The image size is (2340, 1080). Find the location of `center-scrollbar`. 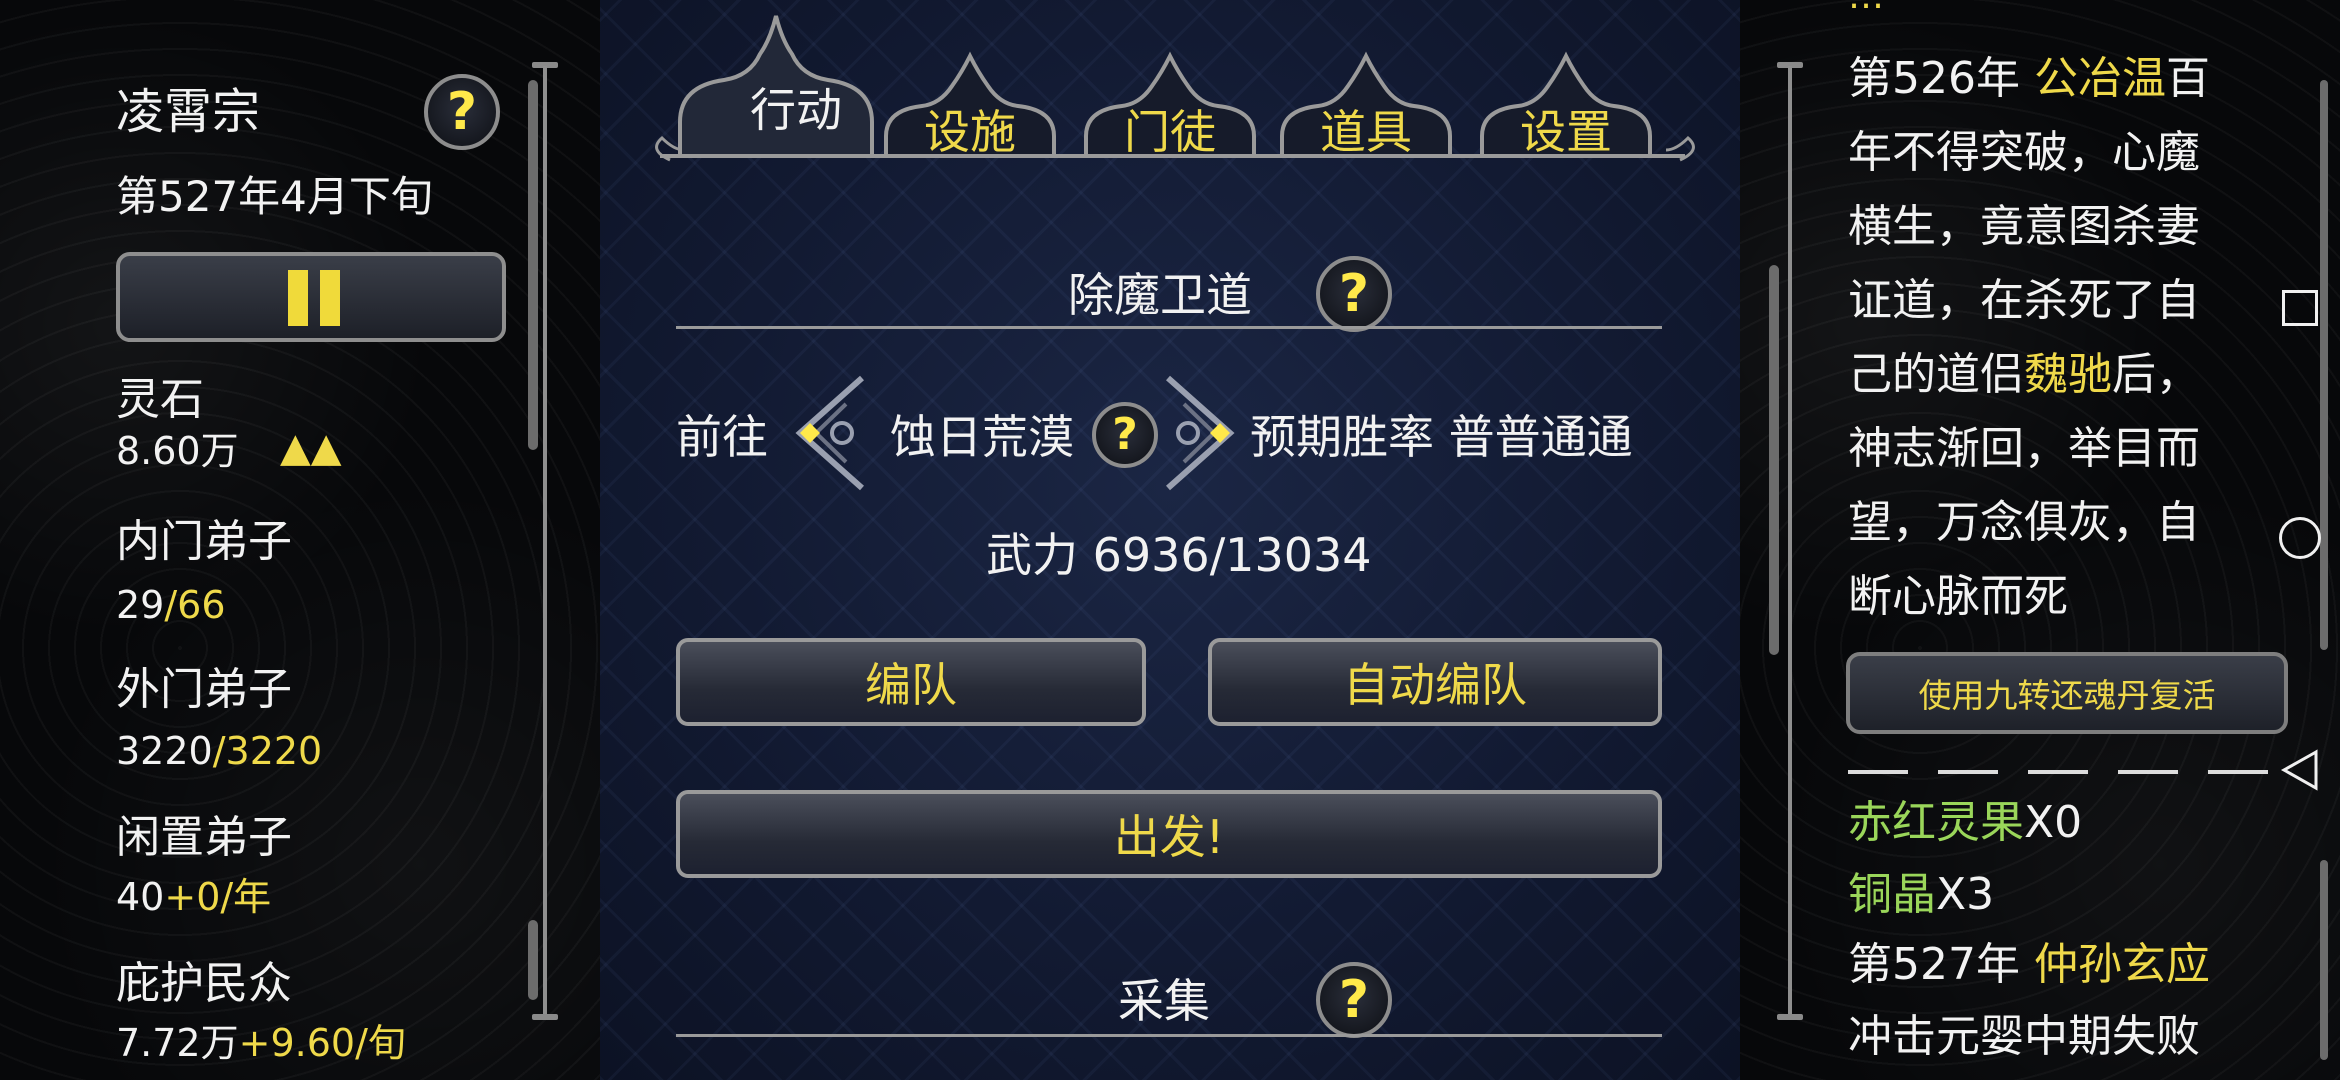

center-scrollbar is located at coordinates (1774, 460).